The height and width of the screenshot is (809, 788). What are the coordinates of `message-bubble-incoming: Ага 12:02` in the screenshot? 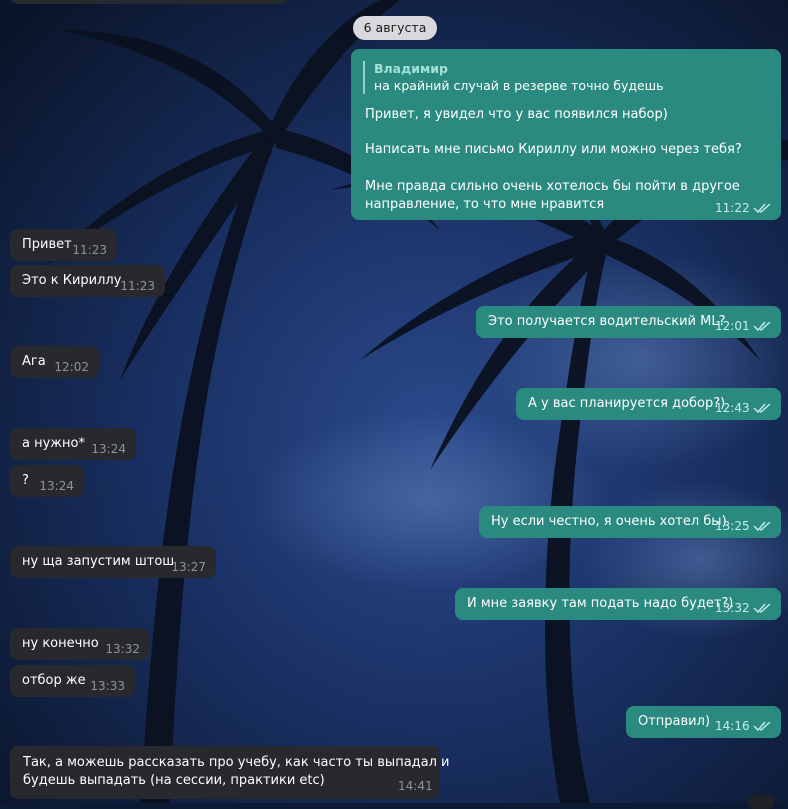 It's located at (54, 362).